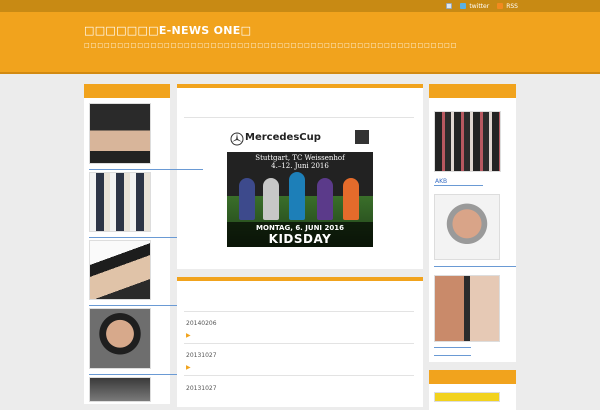 The height and width of the screenshot is (410, 600). Describe the element at coordinates (512, 6) in the screenshot. I see `rss-label: RSS` at that location.